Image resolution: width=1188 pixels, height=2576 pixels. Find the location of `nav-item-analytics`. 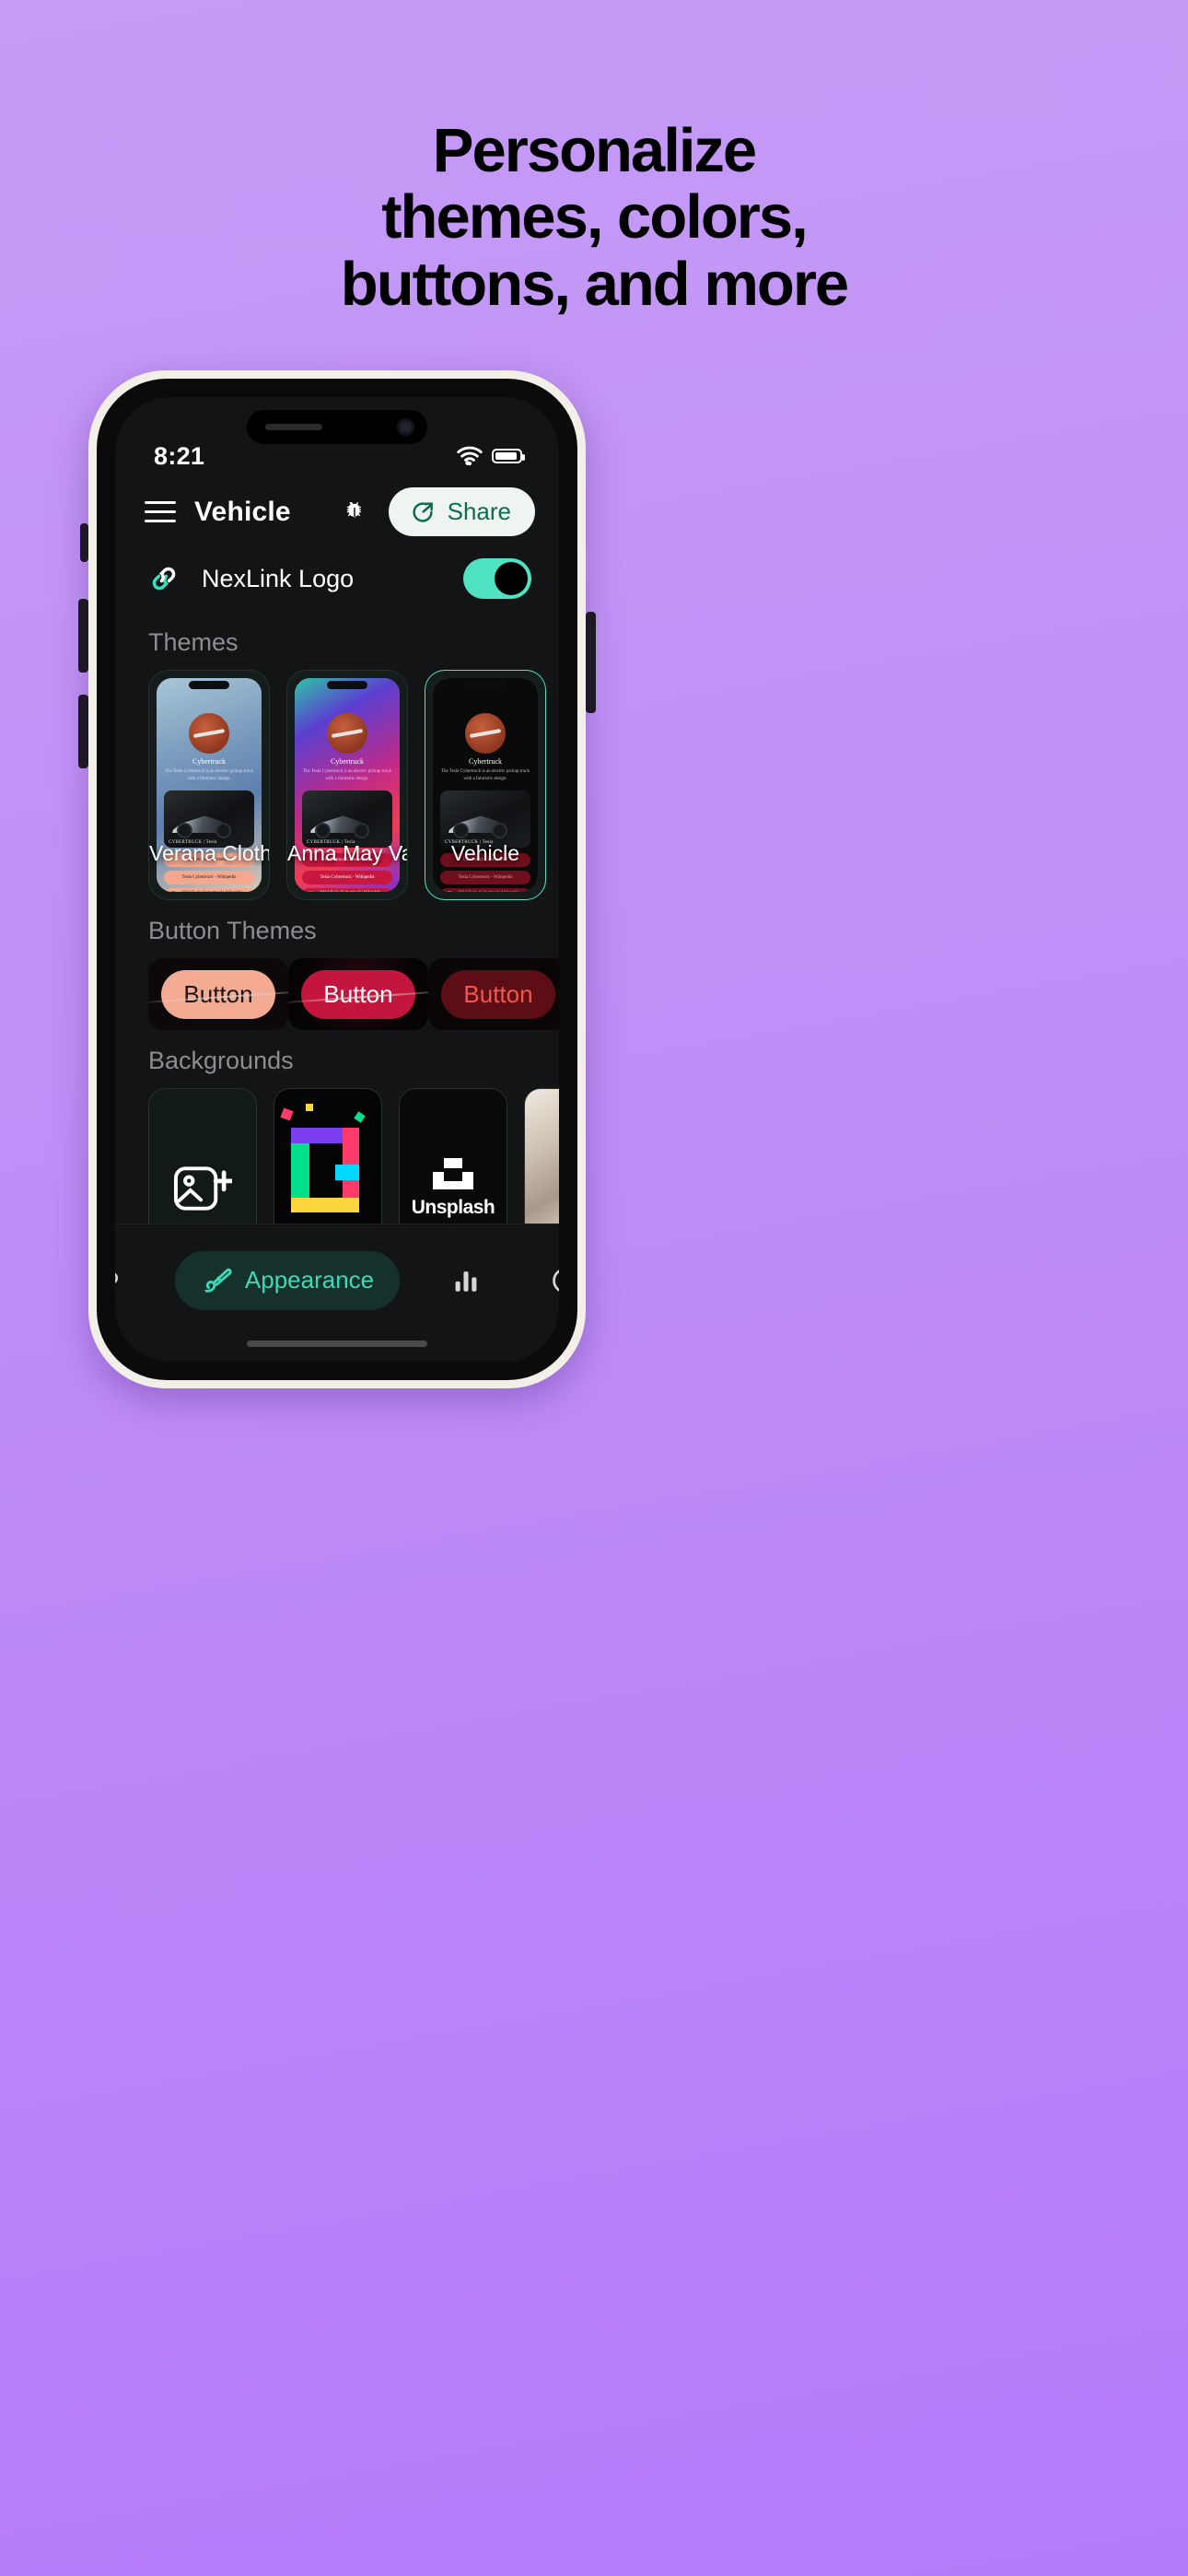

nav-item-analytics is located at coordinates (466, 1280).